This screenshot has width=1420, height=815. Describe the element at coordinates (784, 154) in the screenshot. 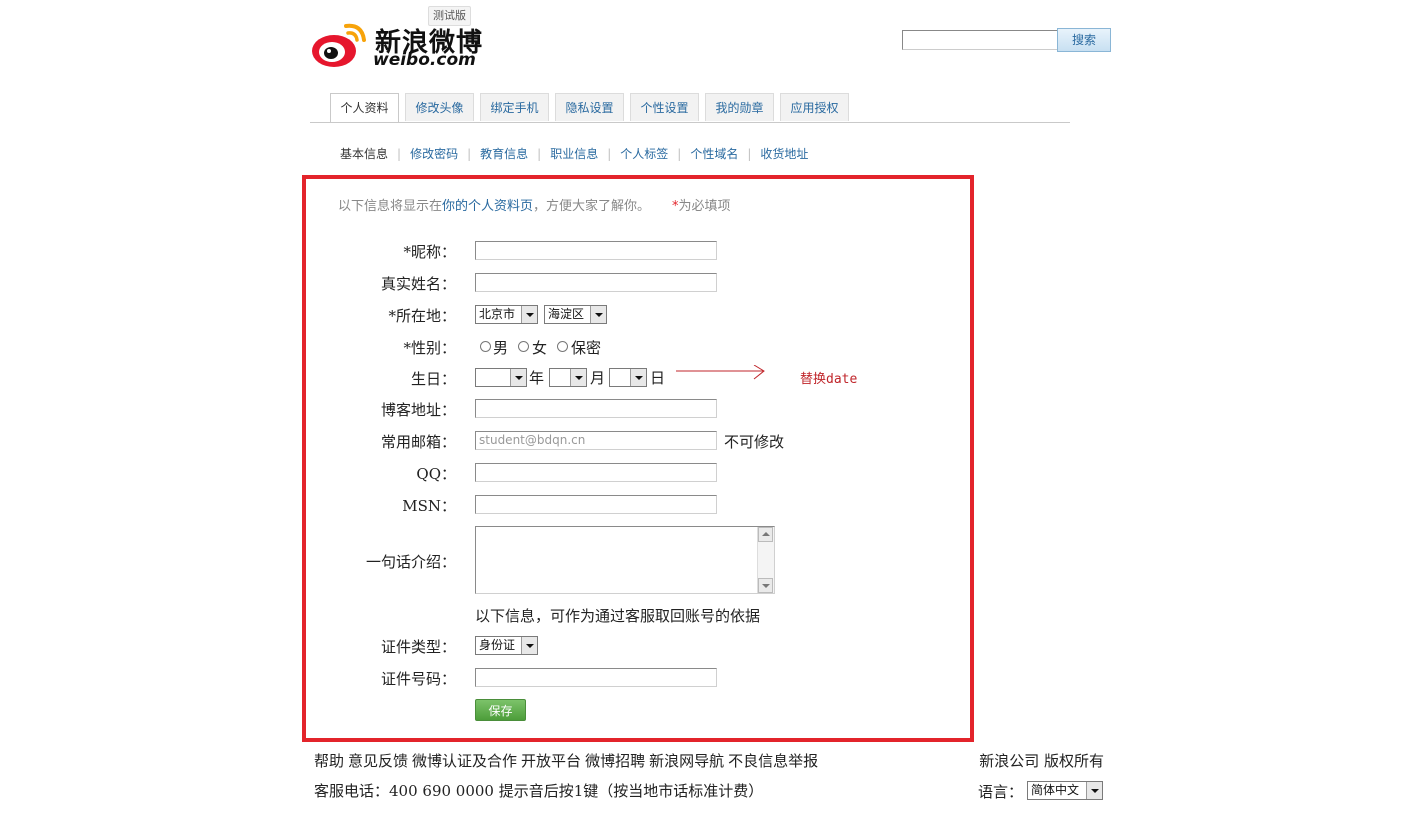

I see `subnav-address: 收货地址` at that location.